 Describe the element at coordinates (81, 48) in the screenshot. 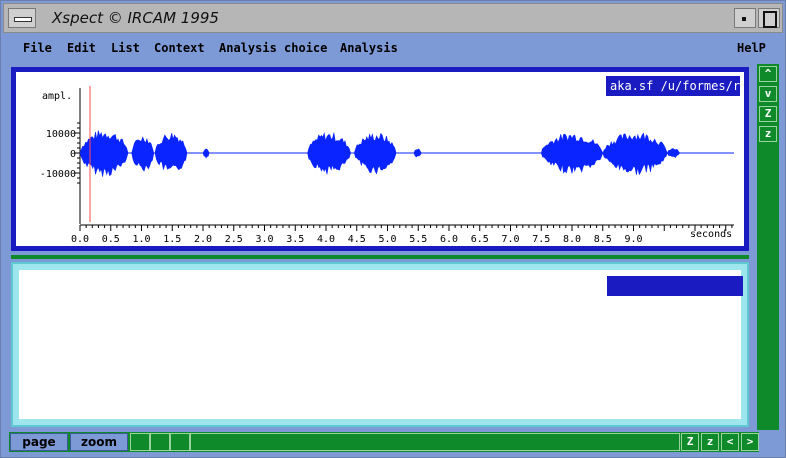

I see `menu-edit: Edit` at that location.